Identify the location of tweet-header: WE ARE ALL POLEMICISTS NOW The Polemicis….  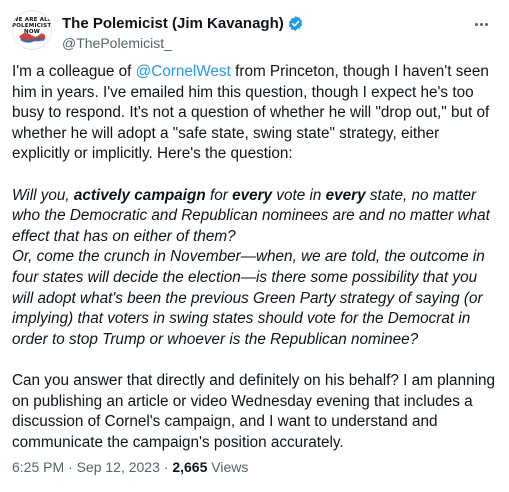
(254, 29).